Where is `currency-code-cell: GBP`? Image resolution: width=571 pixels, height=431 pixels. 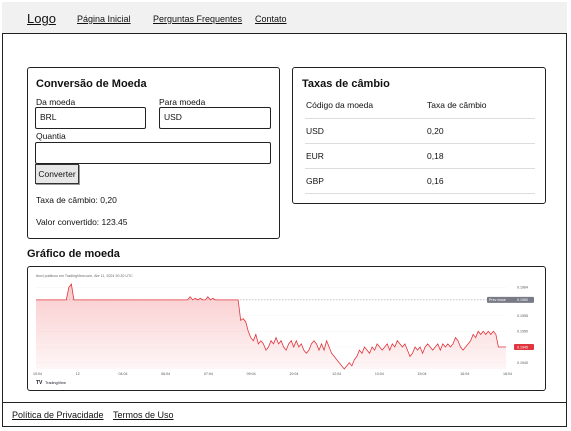
currency-code-cell: GBP is located at coordinates (365, 181).